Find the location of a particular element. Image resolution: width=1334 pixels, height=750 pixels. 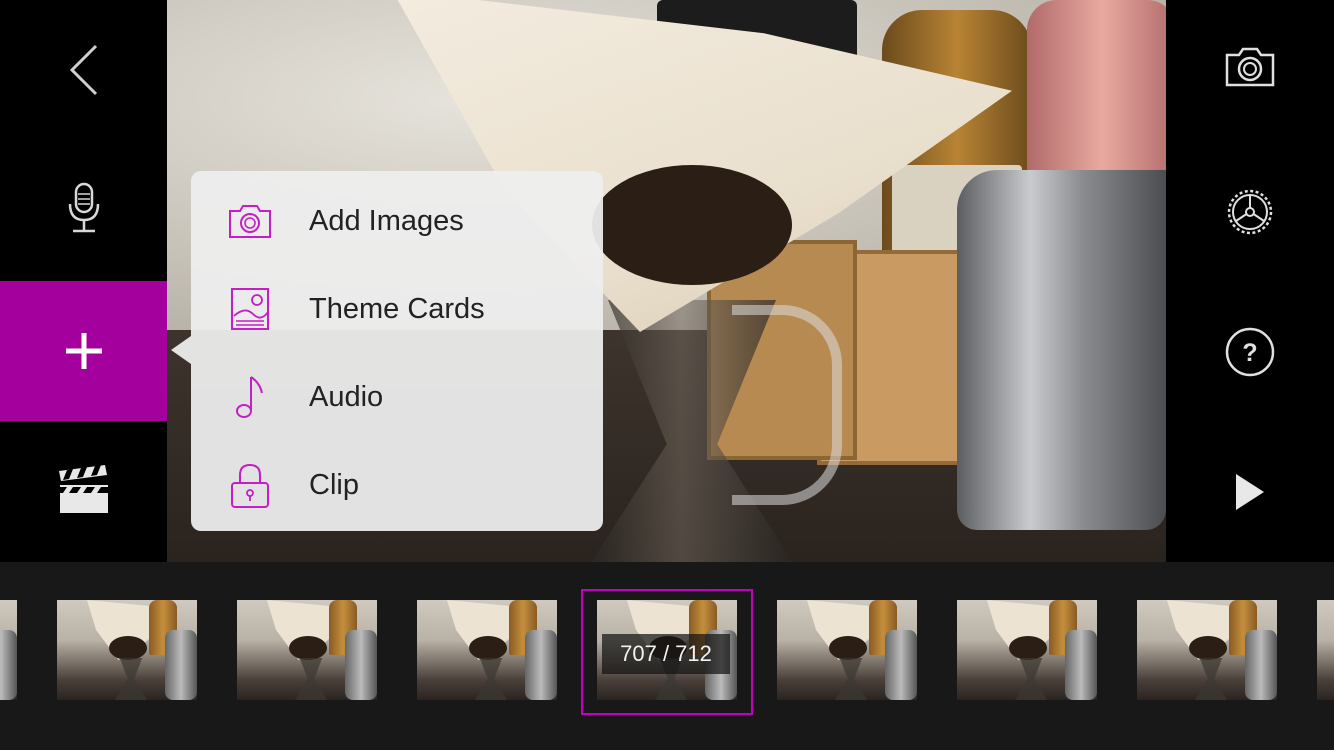

menu-item-audio: Audio is located at coordinates (397, 397).